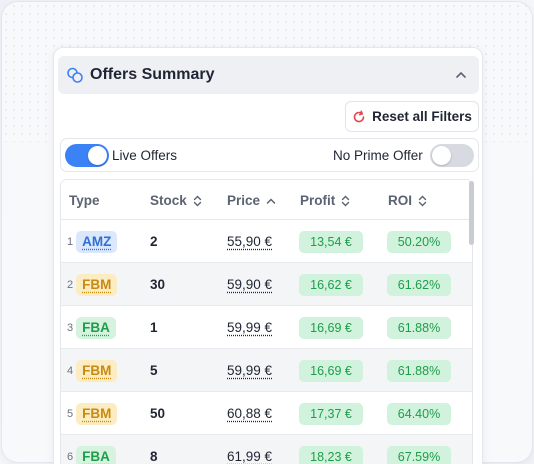 The height and width of the screenshot is (464, 534). I want to click on roi-pill: 64.40%, so click(419, 414).